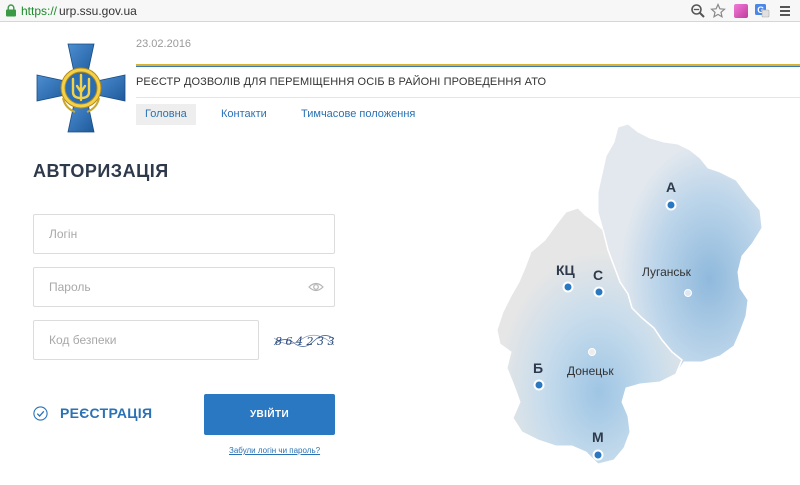 Image resolution: width=800 pixels, height=485 pixels. Describe the element at coordinates (468, 65) in the screenshot. I see `flag-stripe` at that location.